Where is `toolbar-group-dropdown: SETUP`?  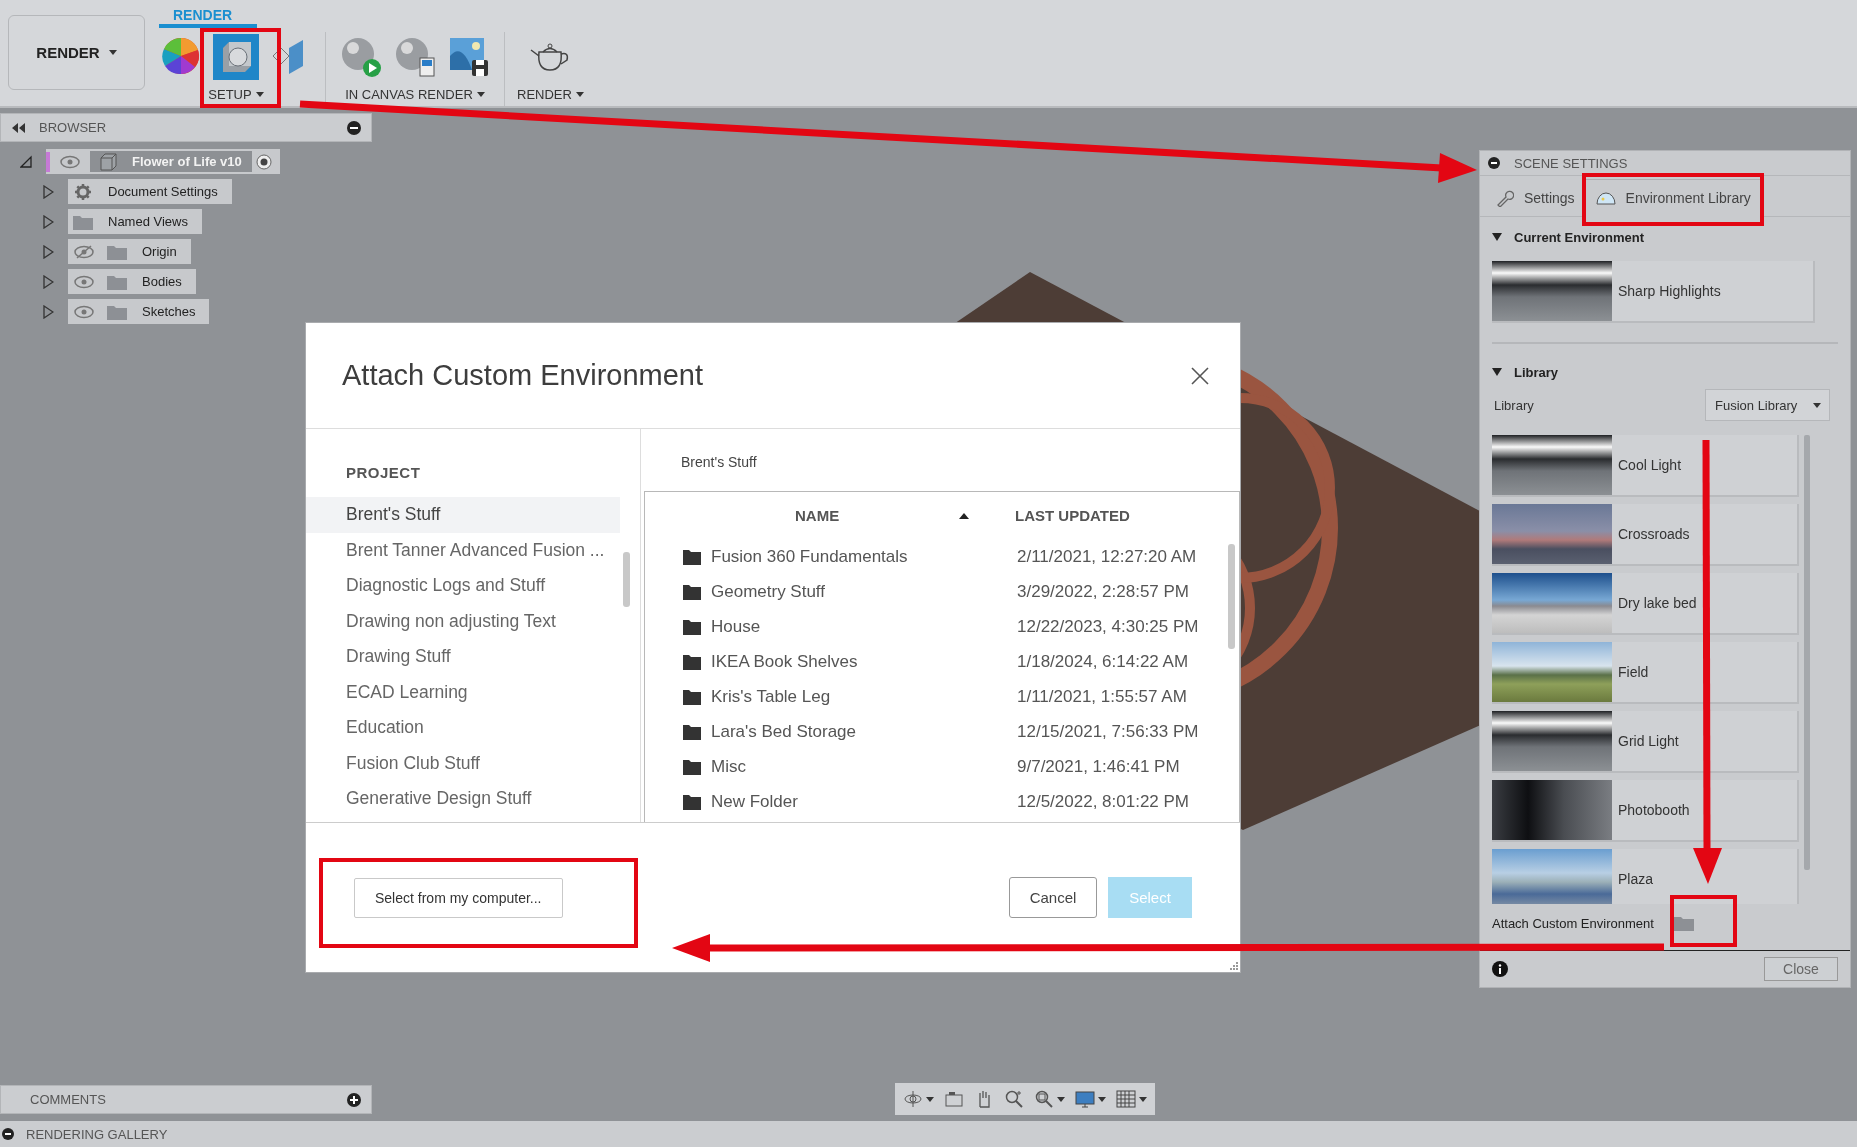
toolbar-group-dropdown: SETUP is located at coordinates (236, 94).